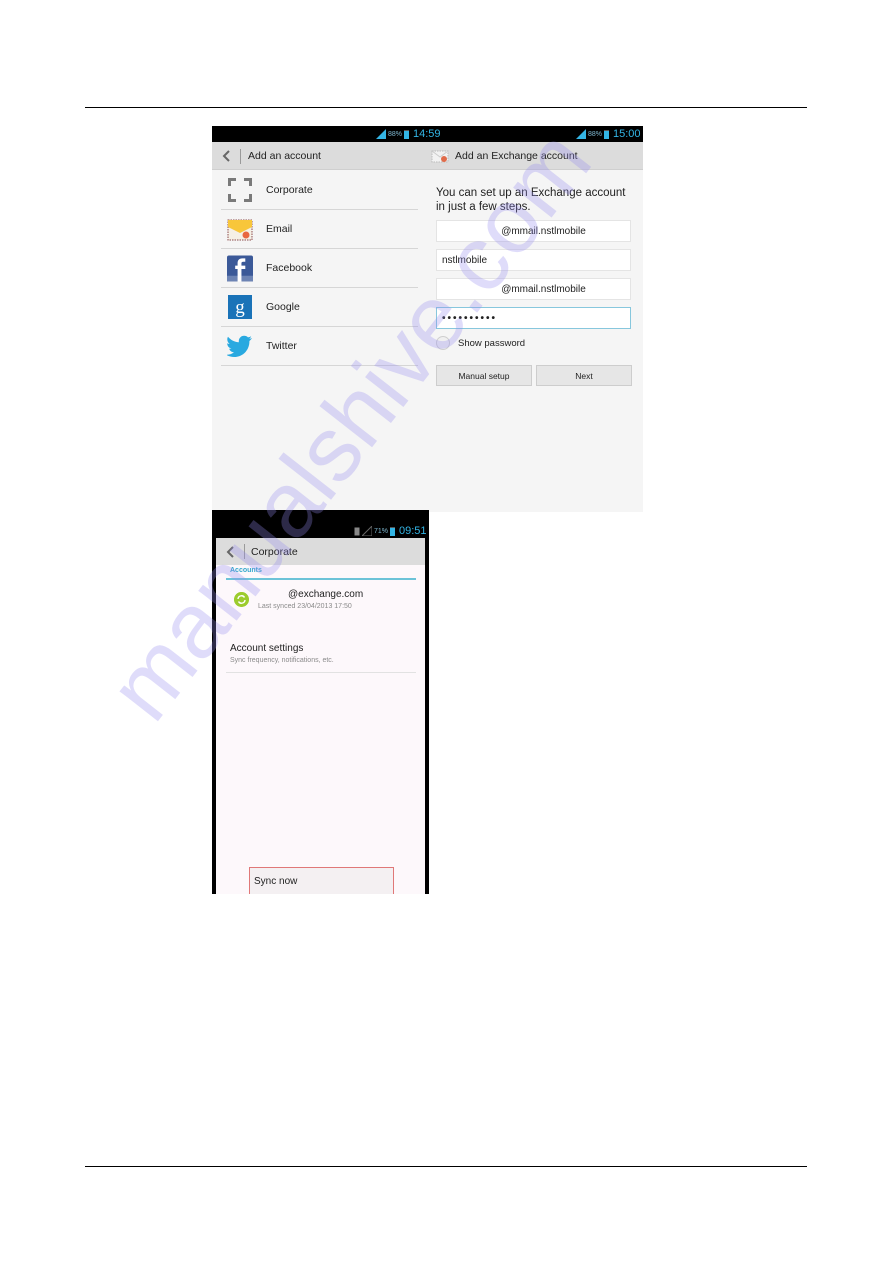  I want to click on sync-now-menu-item: Sync now, so click(321, 880).